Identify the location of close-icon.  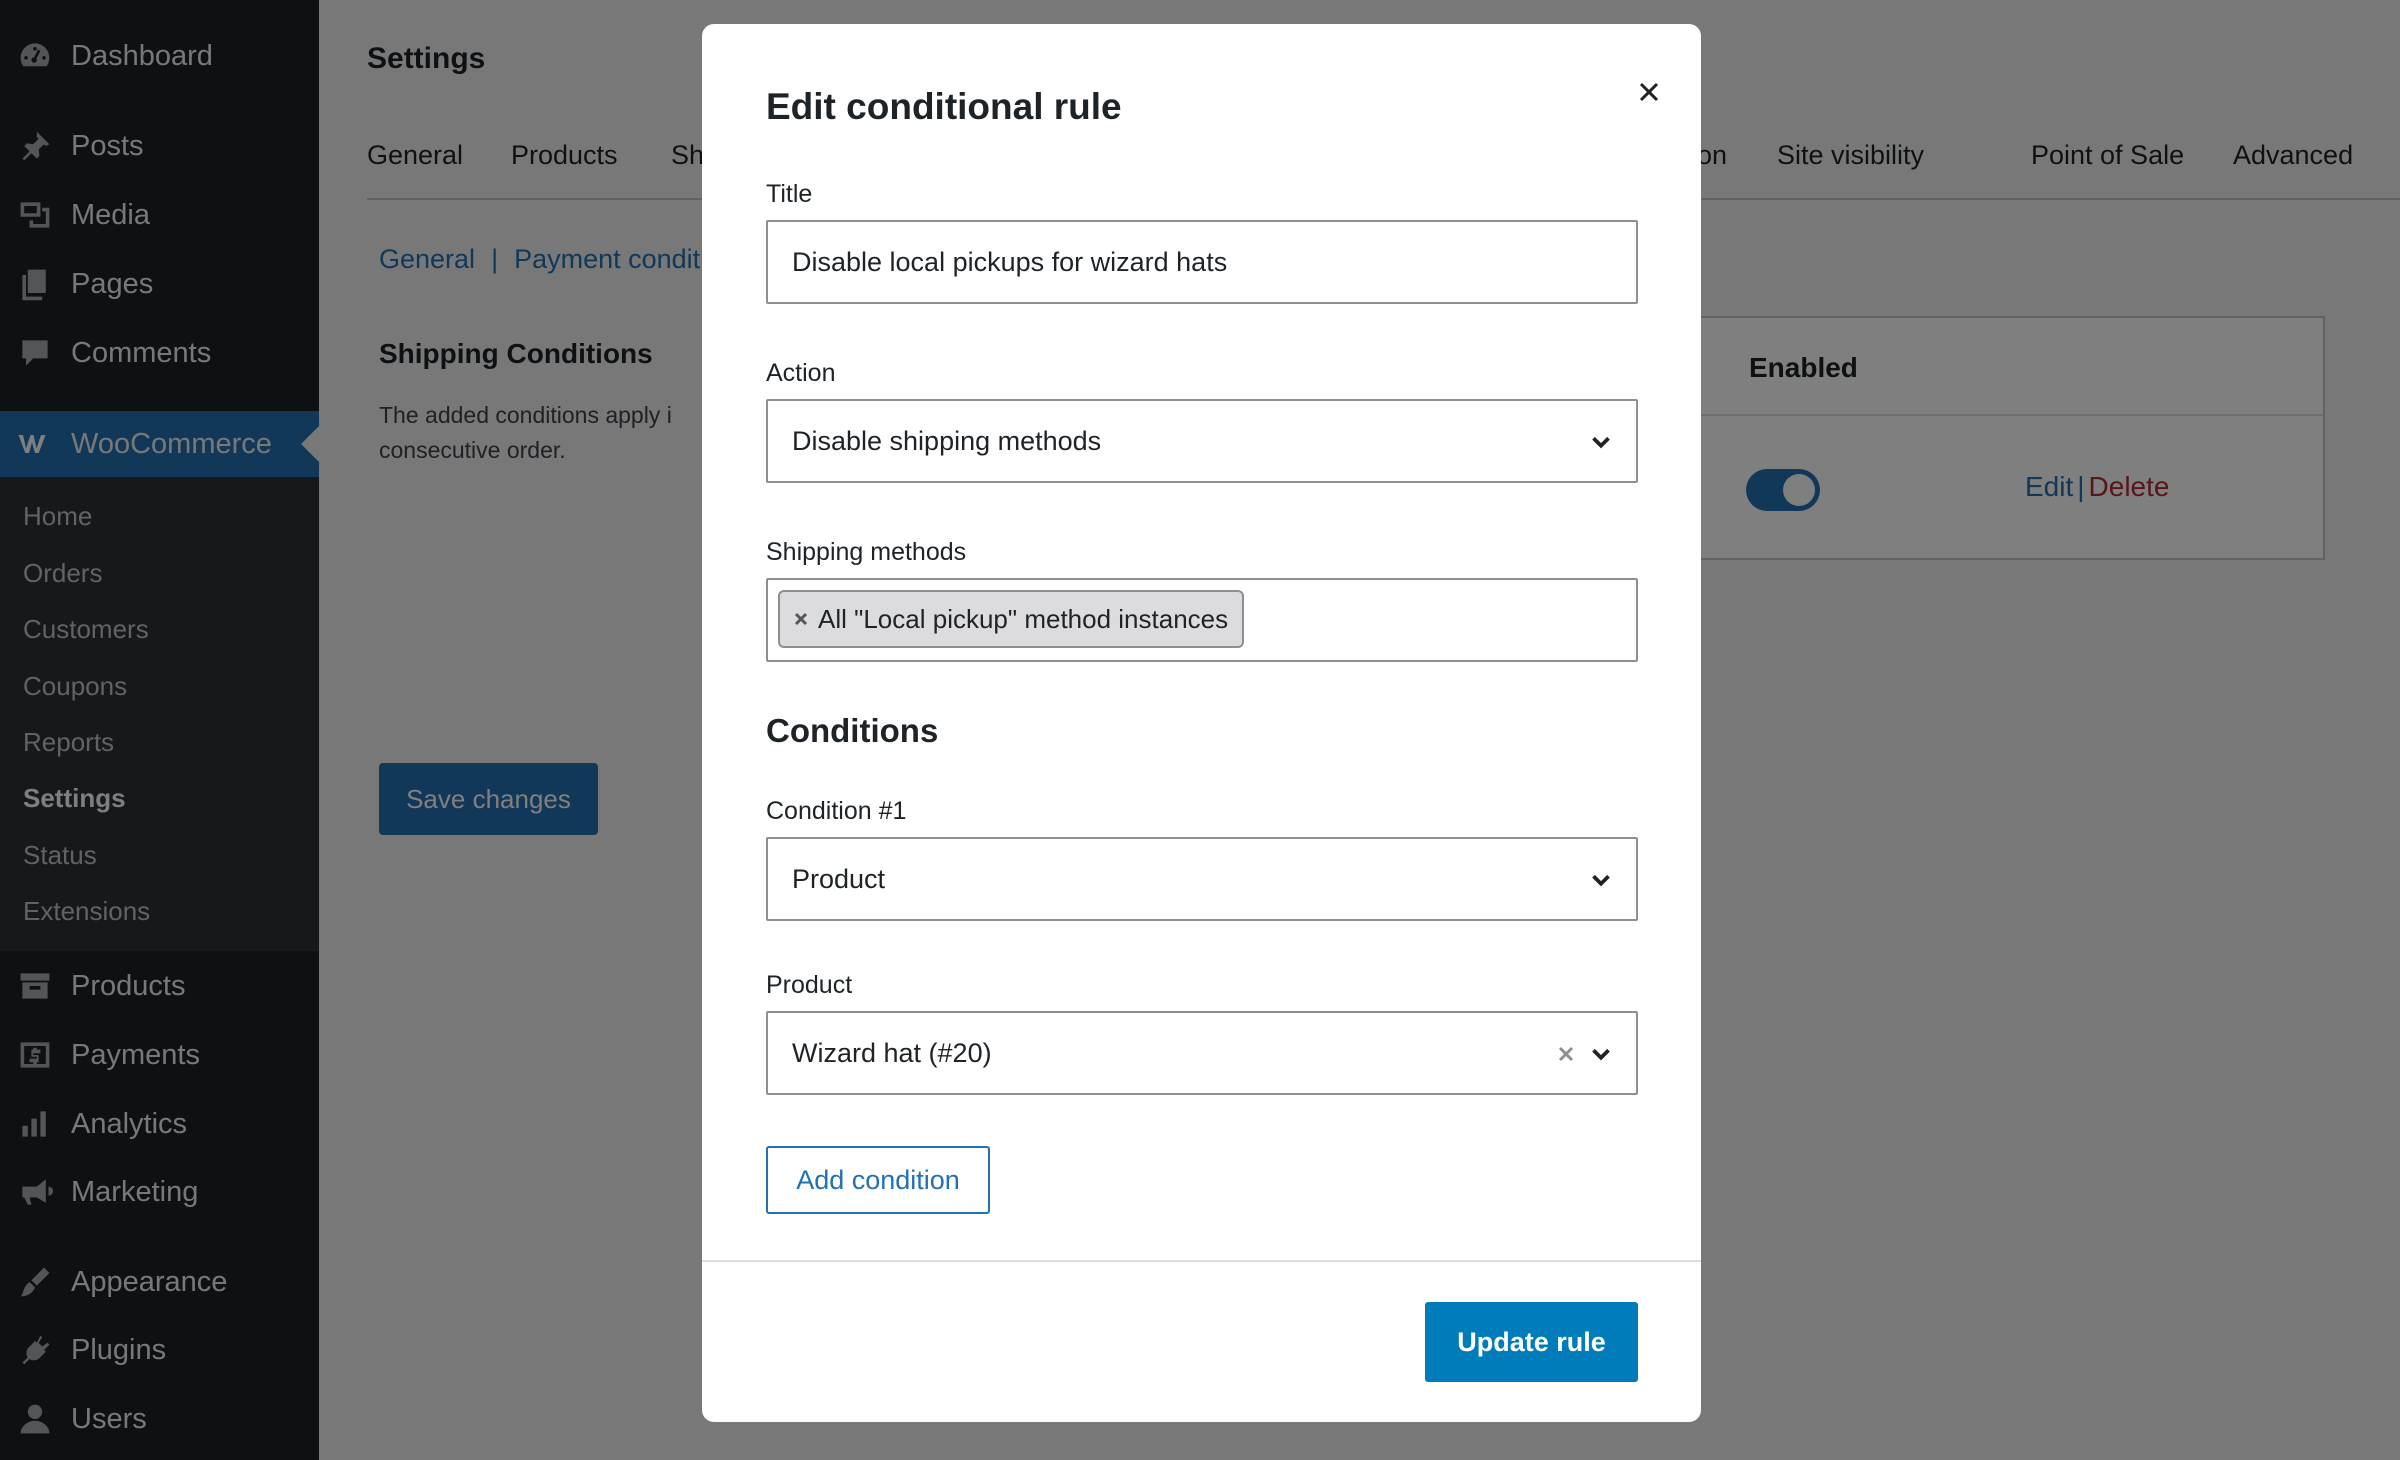
(1649, 92).